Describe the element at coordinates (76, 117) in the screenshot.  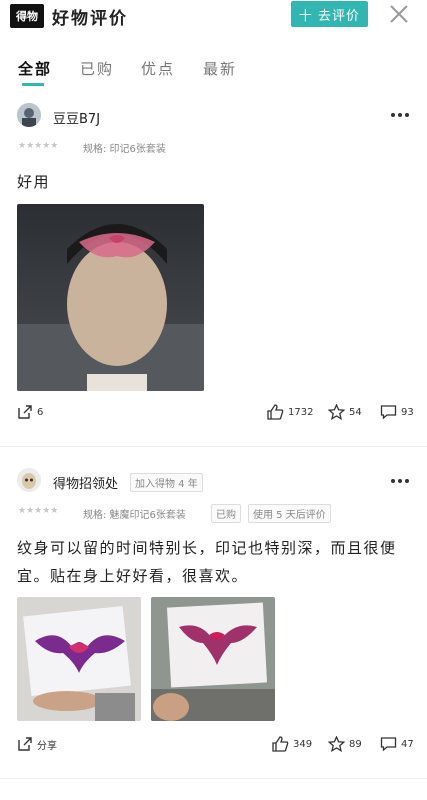
I see `username: 豆豆B7J` at that location.